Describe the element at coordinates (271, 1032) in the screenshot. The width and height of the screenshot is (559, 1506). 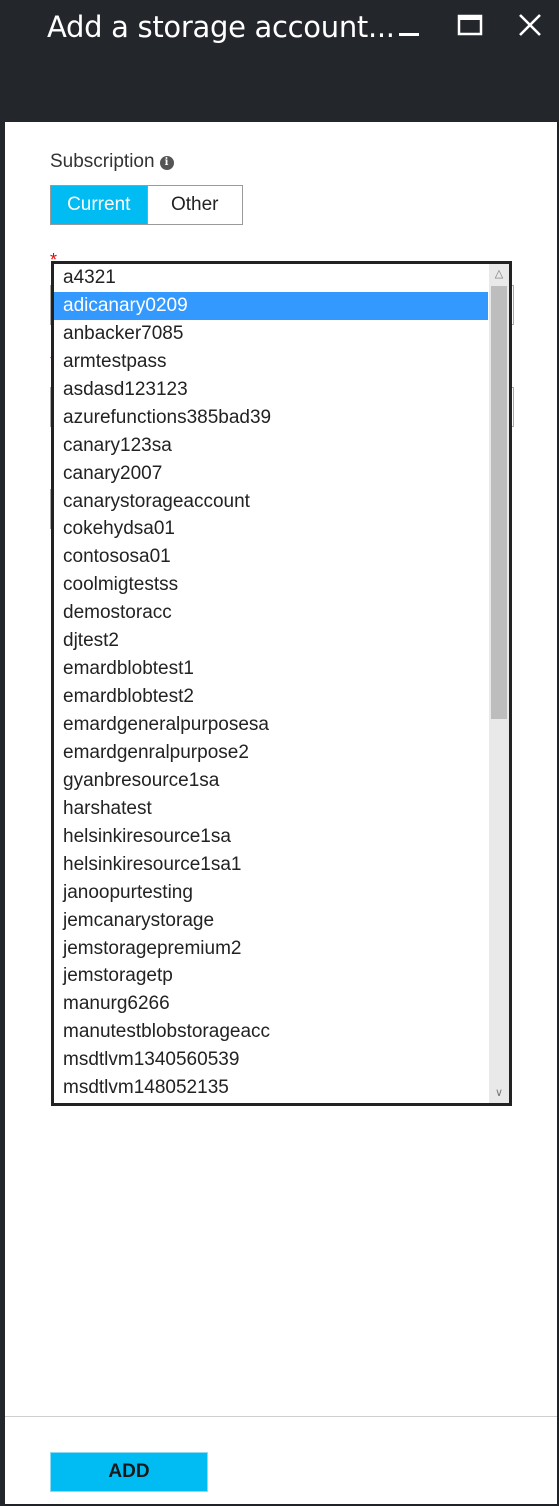
I see `dropdown-option: manutestblobstorageacc` at that location.